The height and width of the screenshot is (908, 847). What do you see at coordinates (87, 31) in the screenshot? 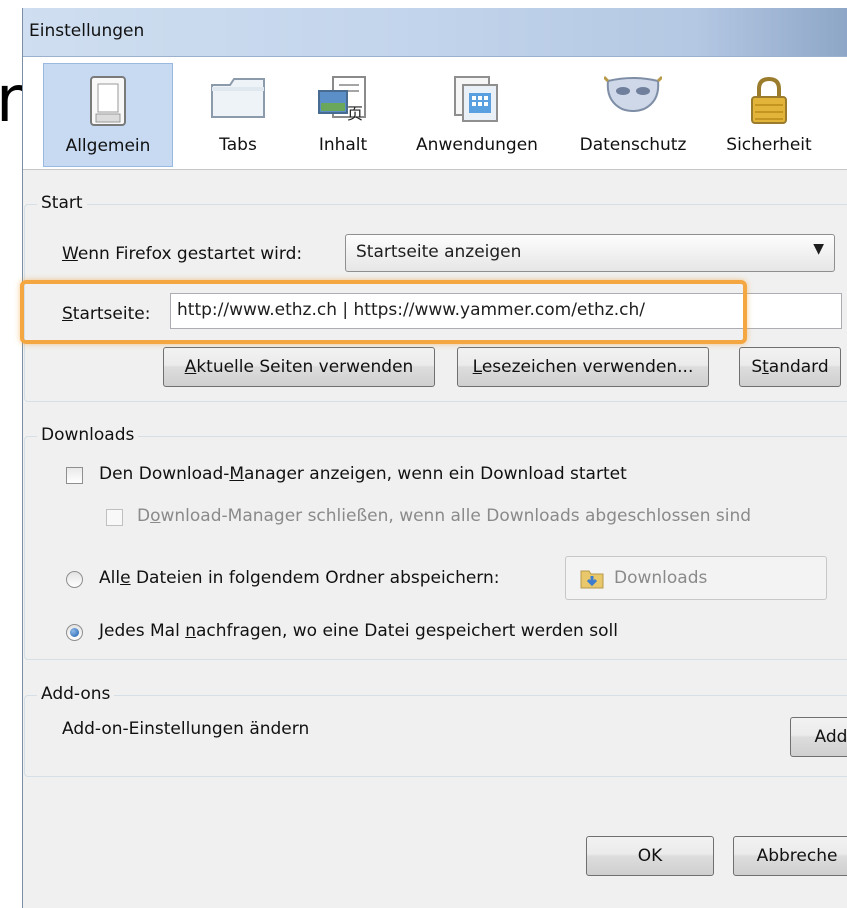
I see `window-title: Einstellungen` at bounding box center [87, 31].